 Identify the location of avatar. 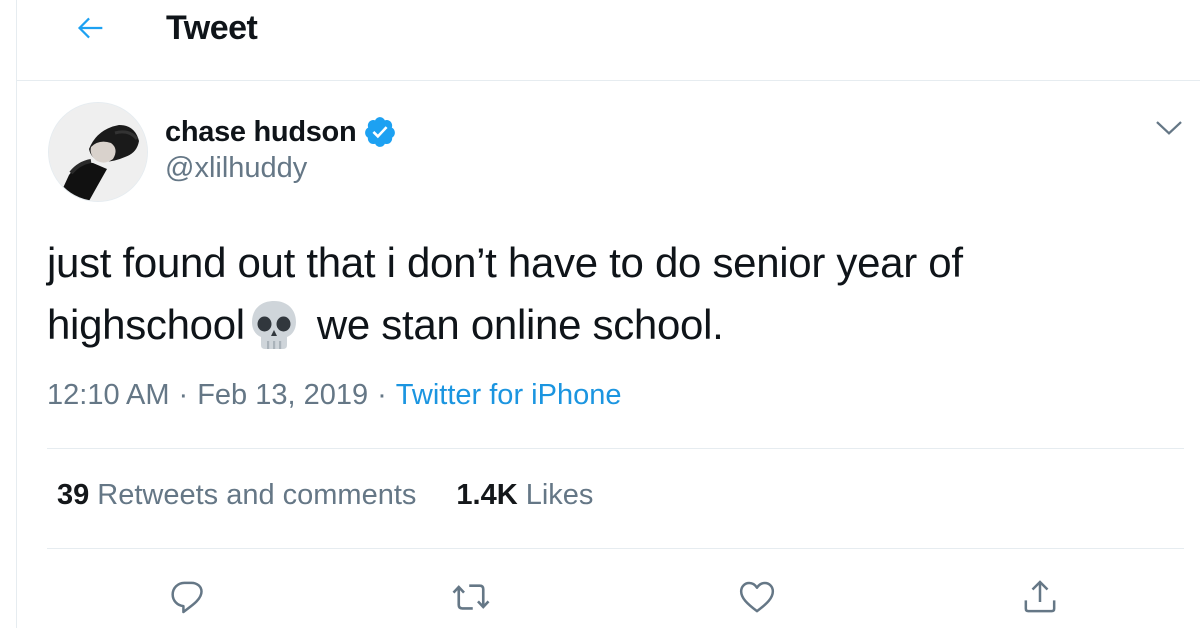
(98, 152).